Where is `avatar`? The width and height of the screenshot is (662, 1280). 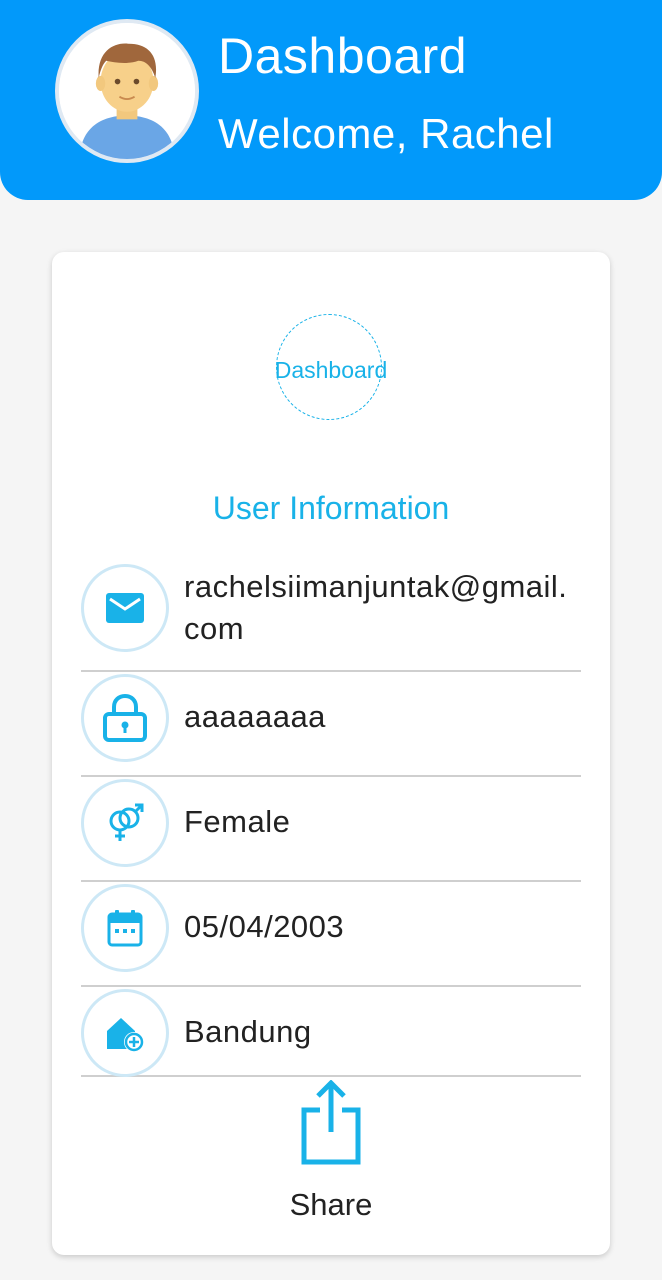 avatar is located at coordinates (127, 91).